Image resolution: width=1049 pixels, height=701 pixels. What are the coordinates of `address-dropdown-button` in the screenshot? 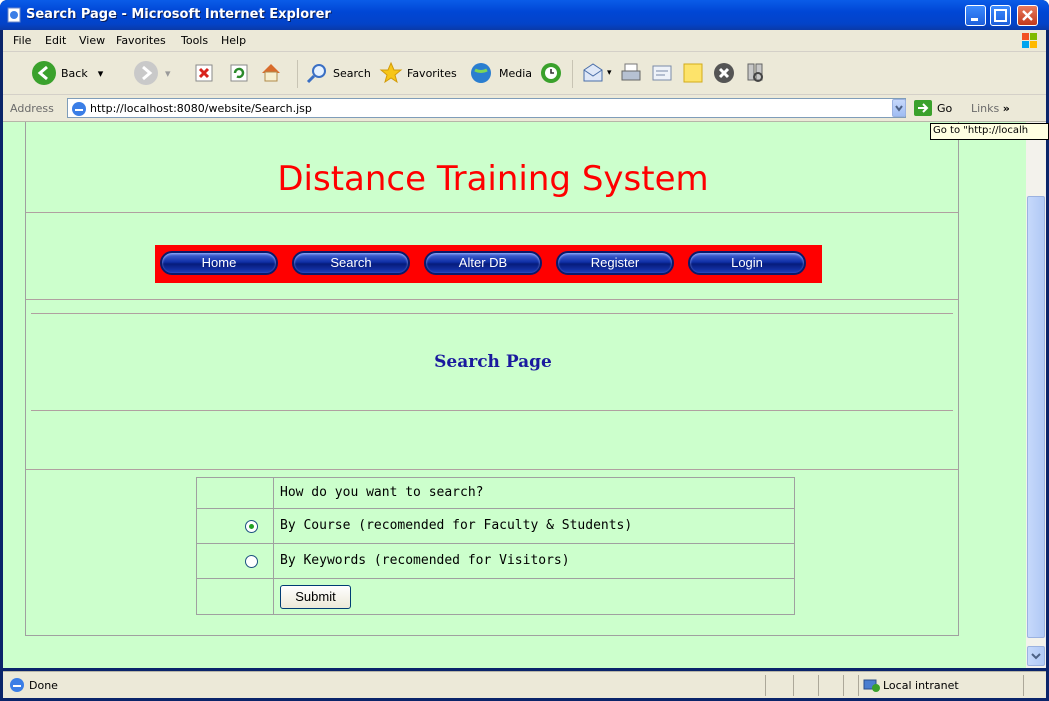 It's located at (899, 108).